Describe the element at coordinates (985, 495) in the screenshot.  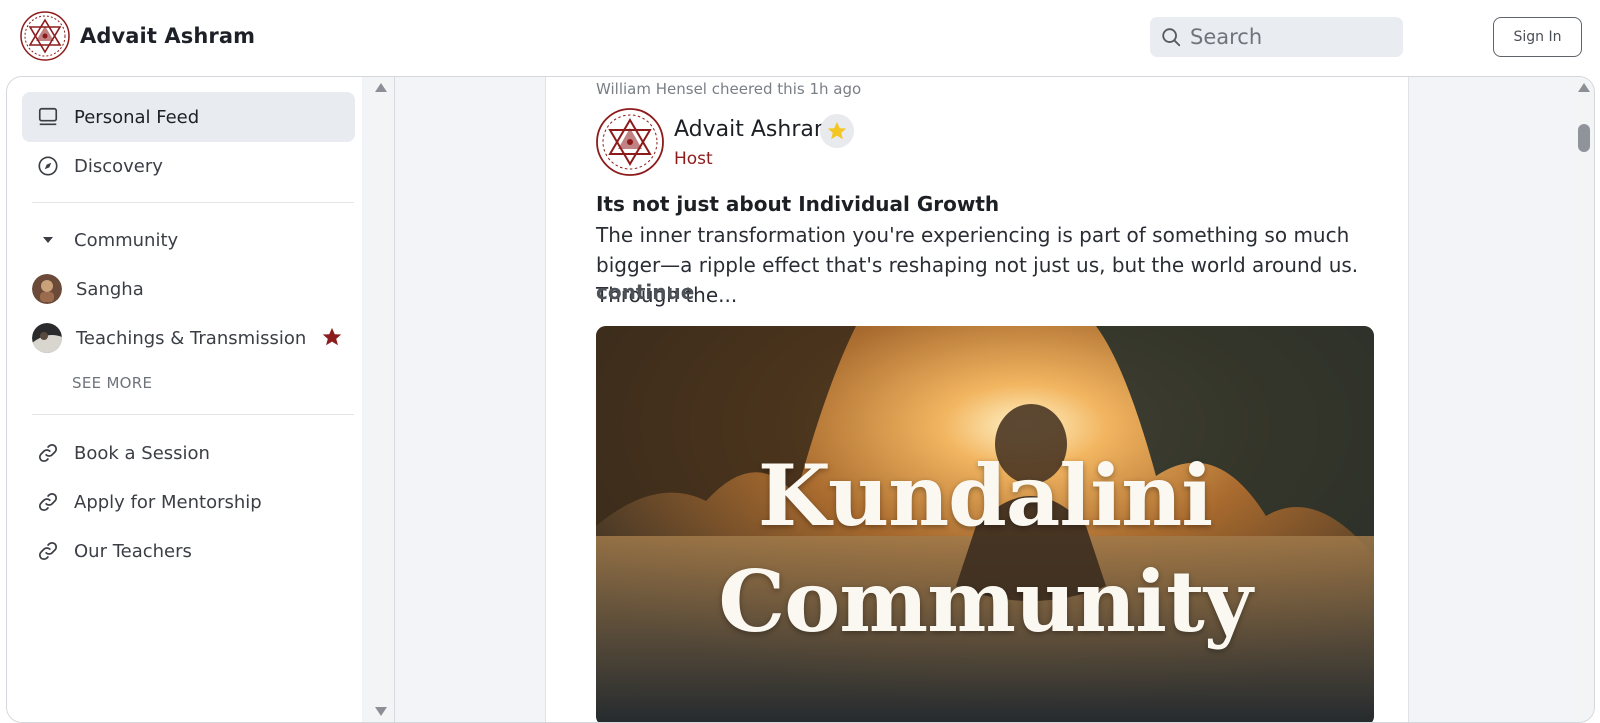
I see `image-title-line1: Kundalini` at that location.